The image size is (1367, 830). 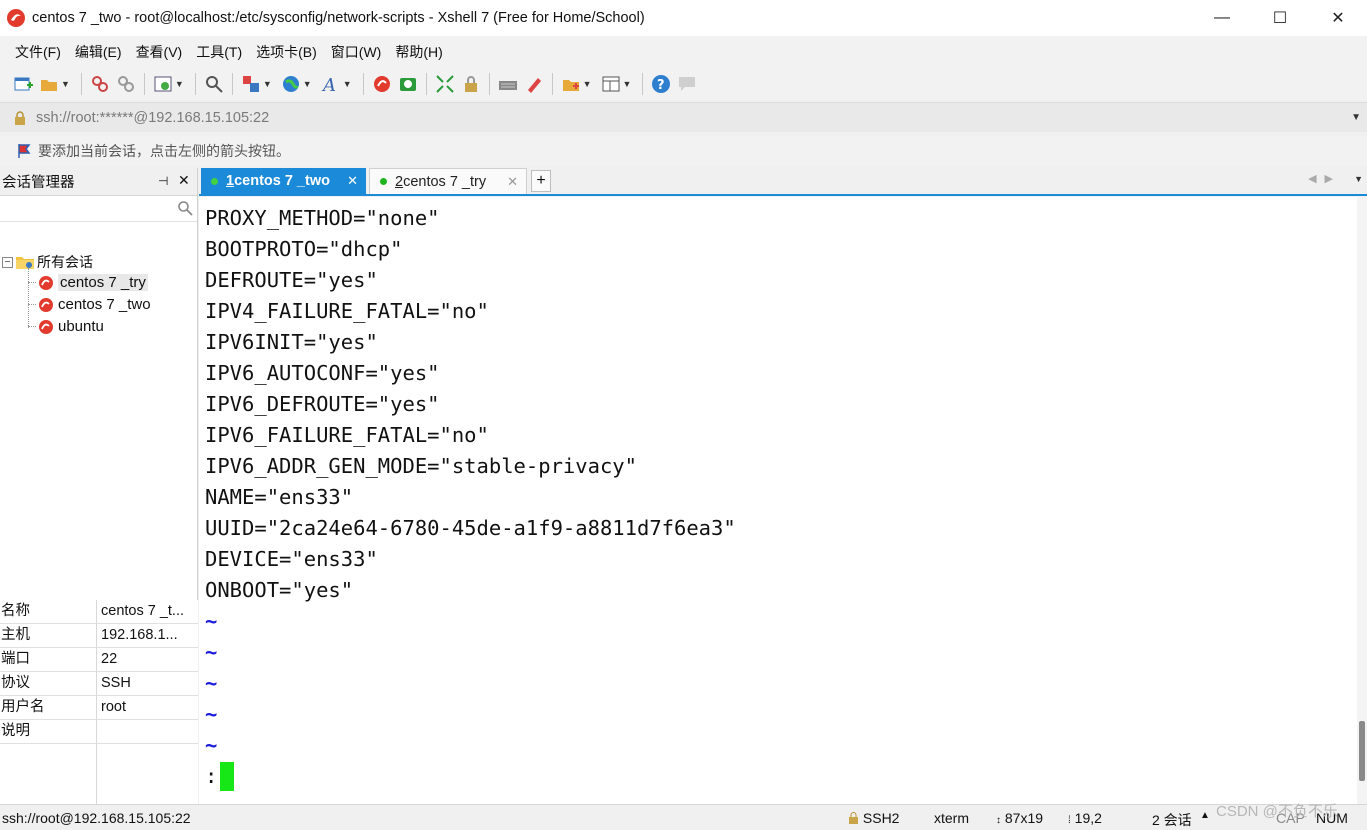 I want to click on status-protocol: SSH2, so click(x=873, y=818).